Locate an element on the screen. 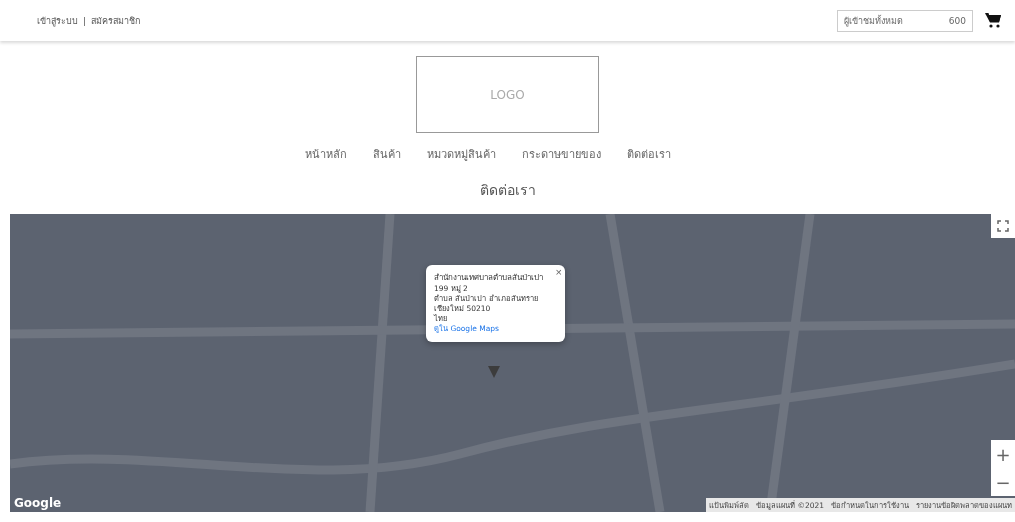 Image resolution: width=1015 pixels, height=522 pixels. register-link: สมัครสมาชิก is located at coordinates (116, 20).